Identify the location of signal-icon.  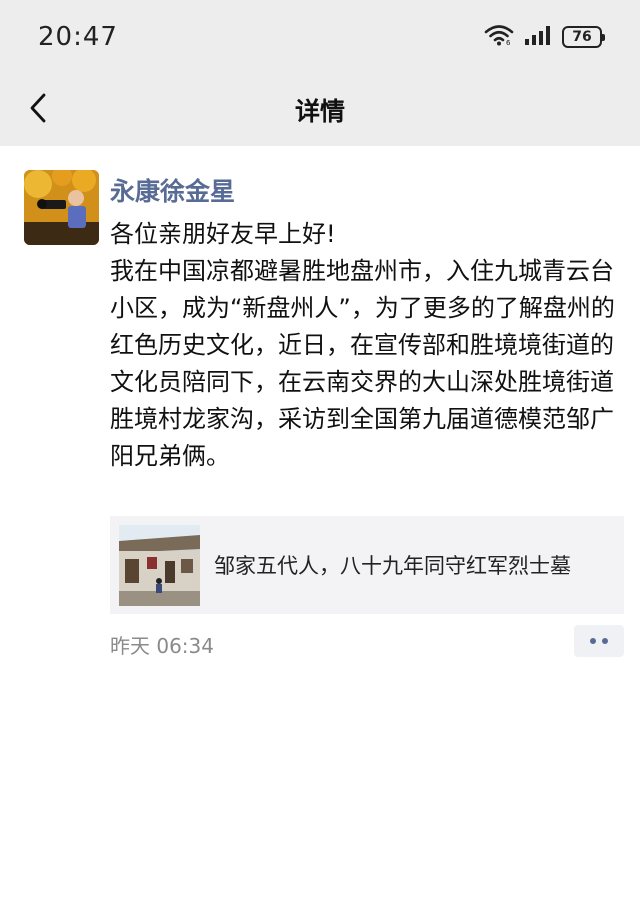
(538, 37).